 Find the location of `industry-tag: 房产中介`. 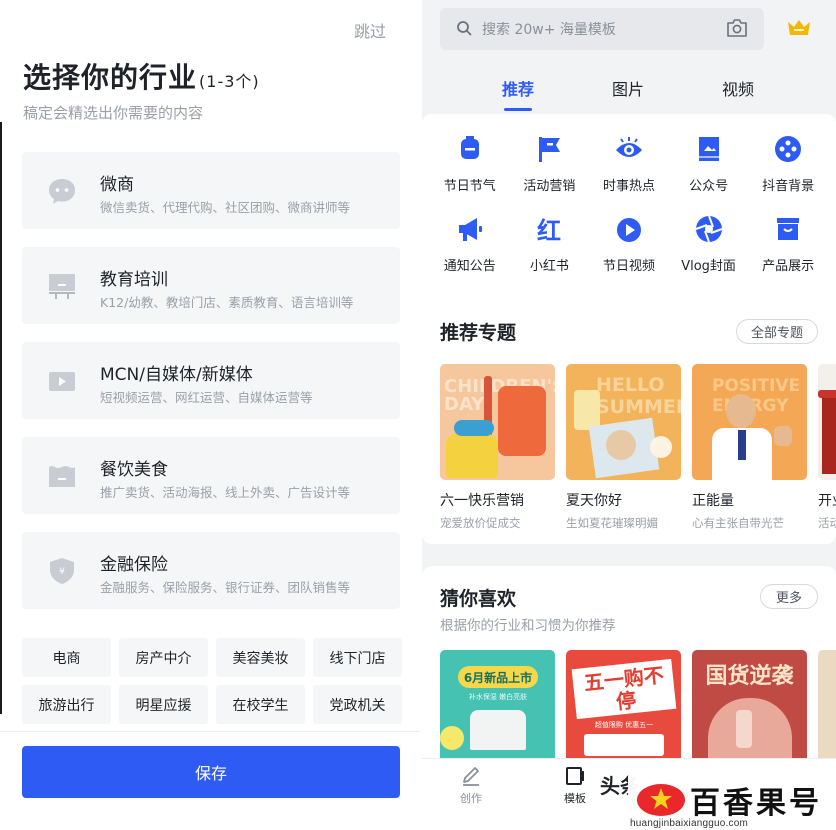

industry-tag: 房产中介 is located at coordinates (163, 657).